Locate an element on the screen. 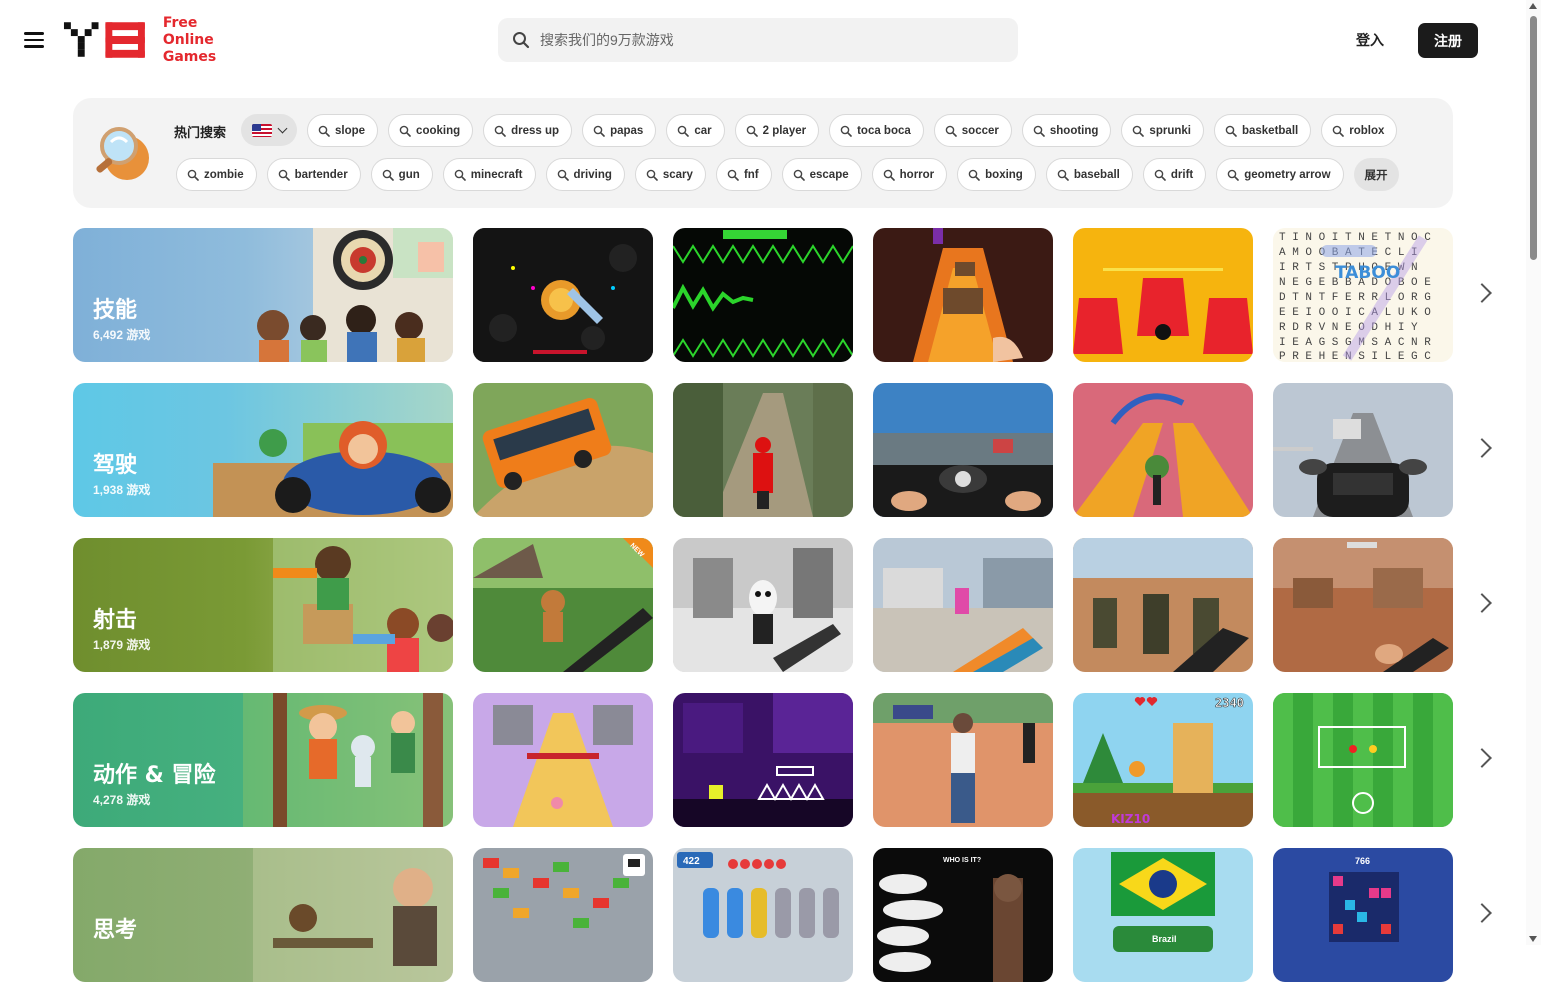 This screenshot has width=1541, height=983. game-thumbnail: NEW is located at coordinates (563, 605).